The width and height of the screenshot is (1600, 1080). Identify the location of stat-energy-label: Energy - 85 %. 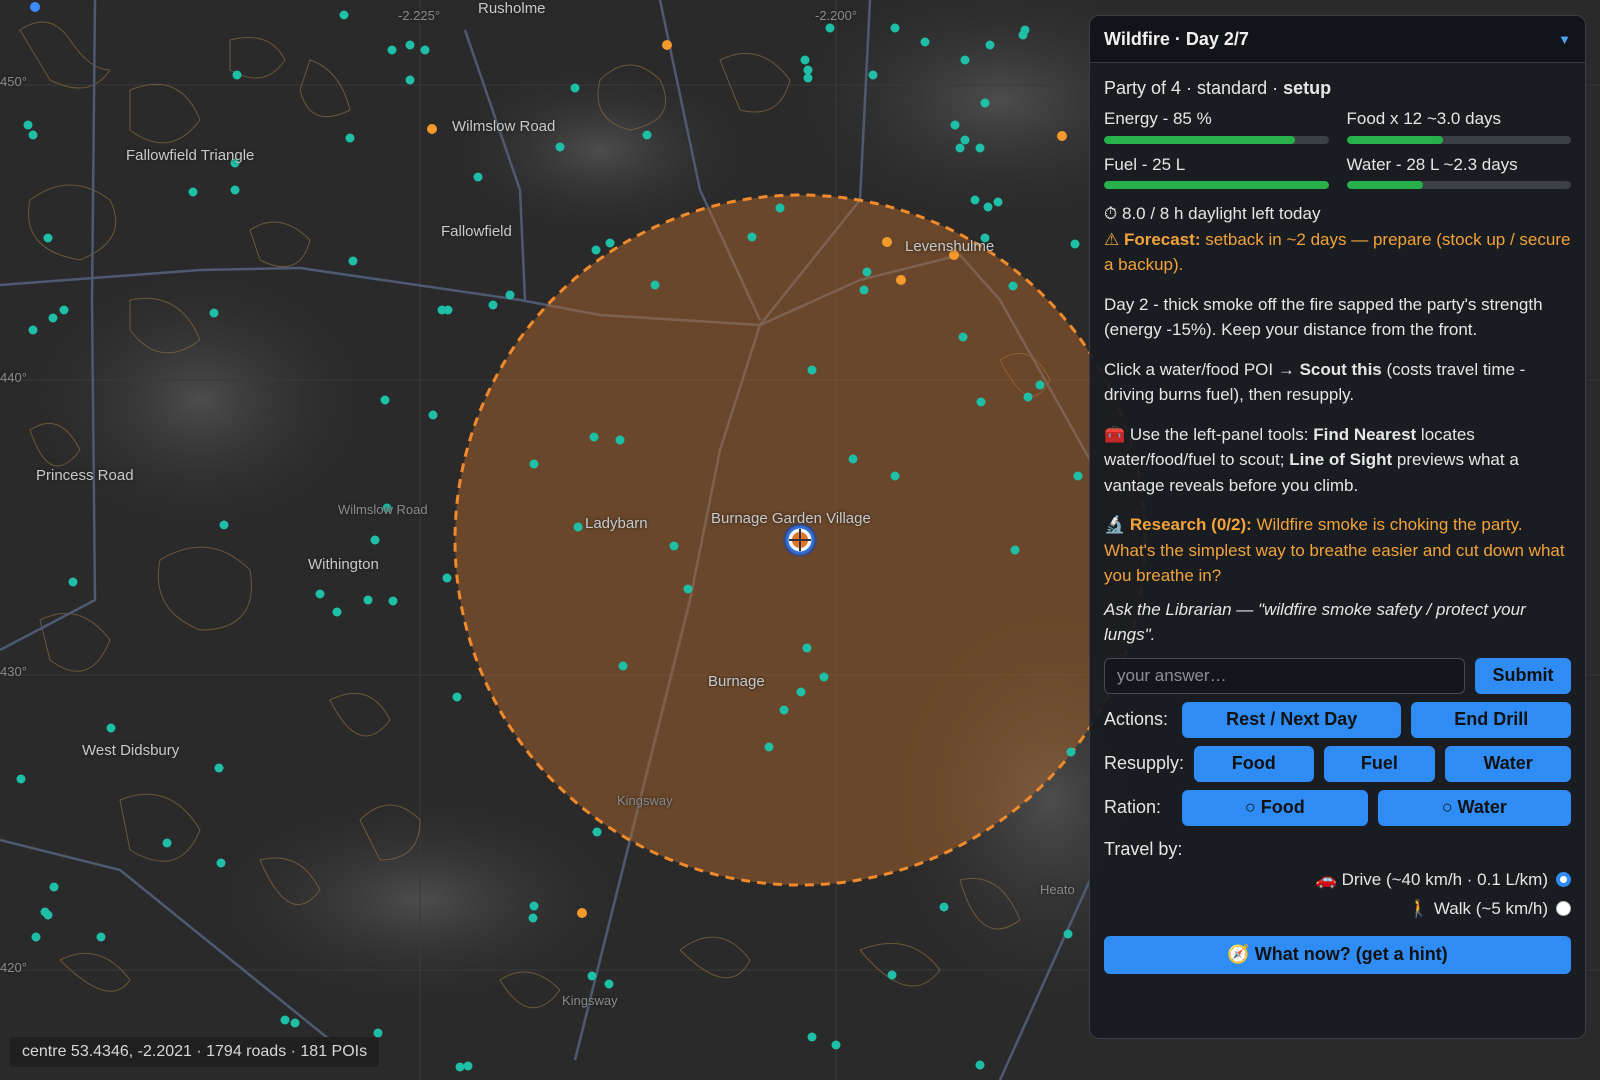
(1158, 118).